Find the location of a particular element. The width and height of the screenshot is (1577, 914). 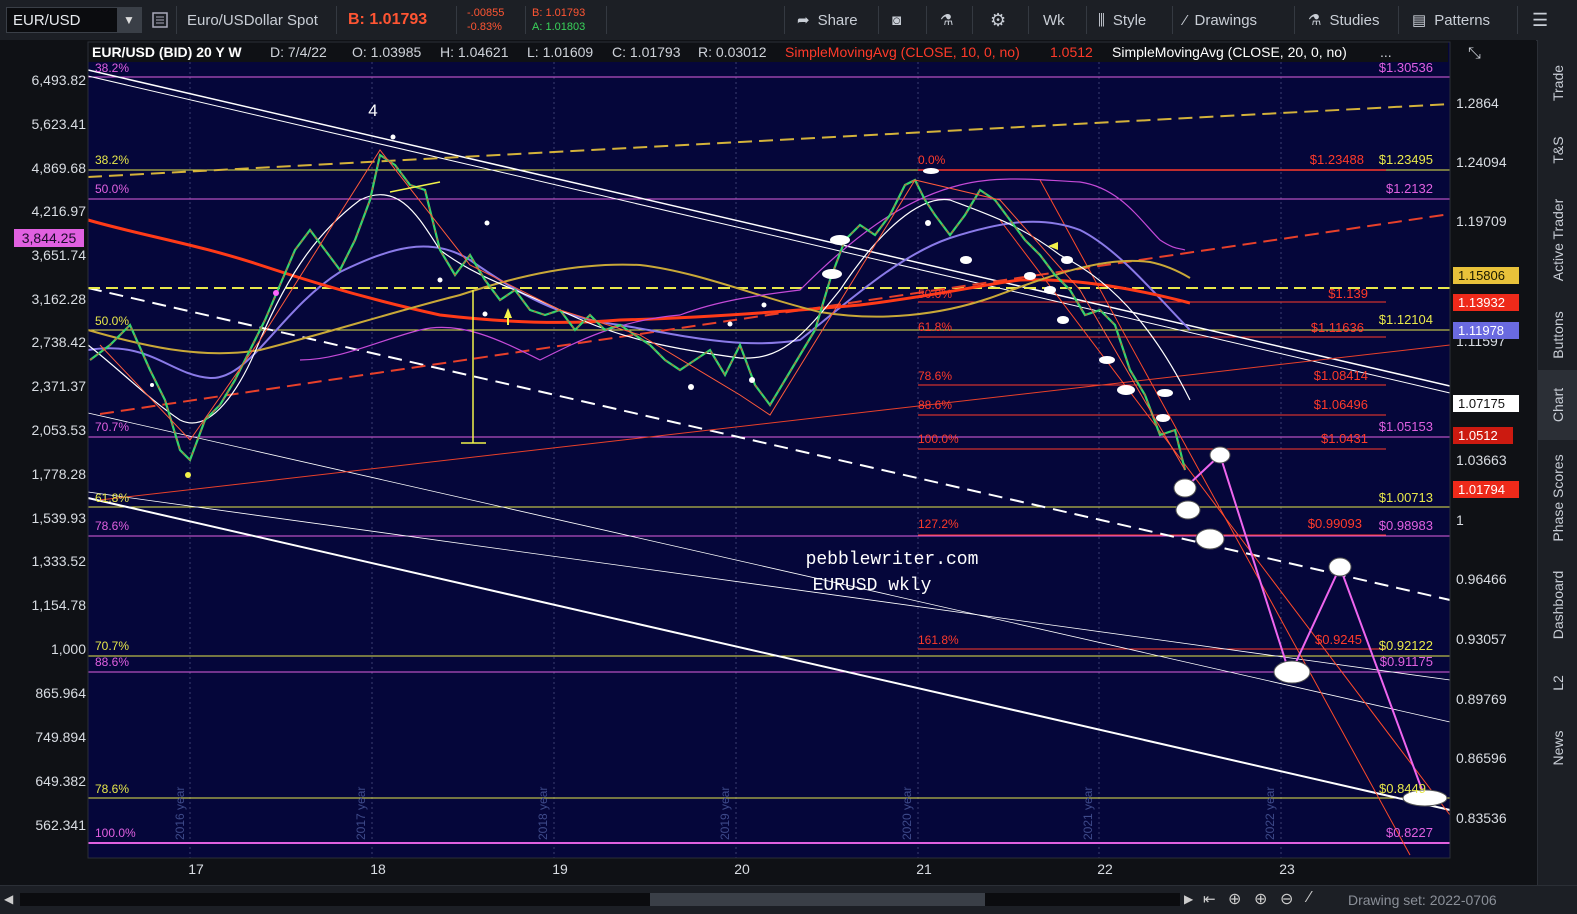

tab-label: Chart is located at coordinates (1558, 405).